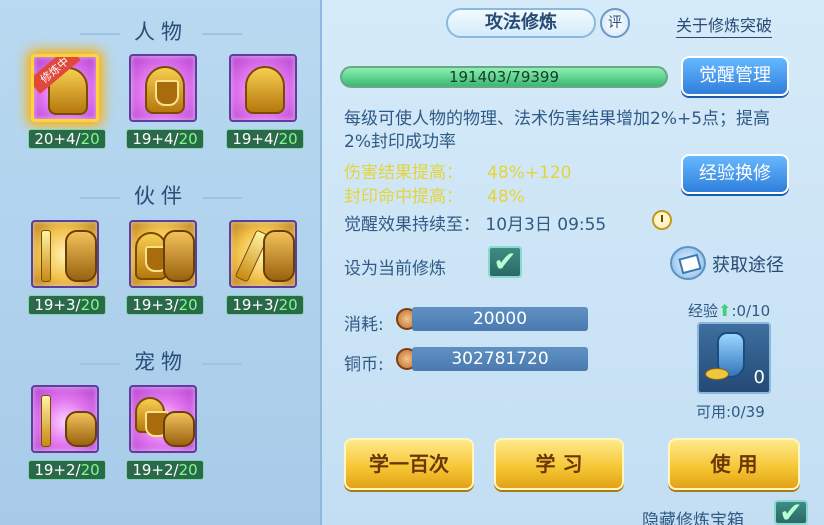  I want to click on item-exp-label: 经验⬆:0/10, so click(729, 310).